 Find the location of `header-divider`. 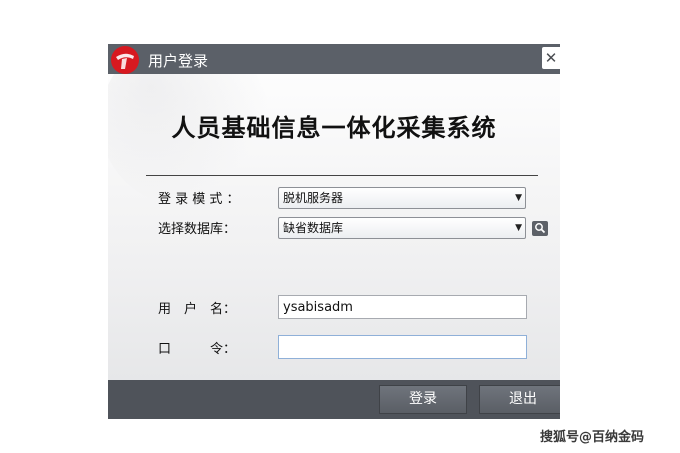

header-divider is located at coordinates (342, 175).